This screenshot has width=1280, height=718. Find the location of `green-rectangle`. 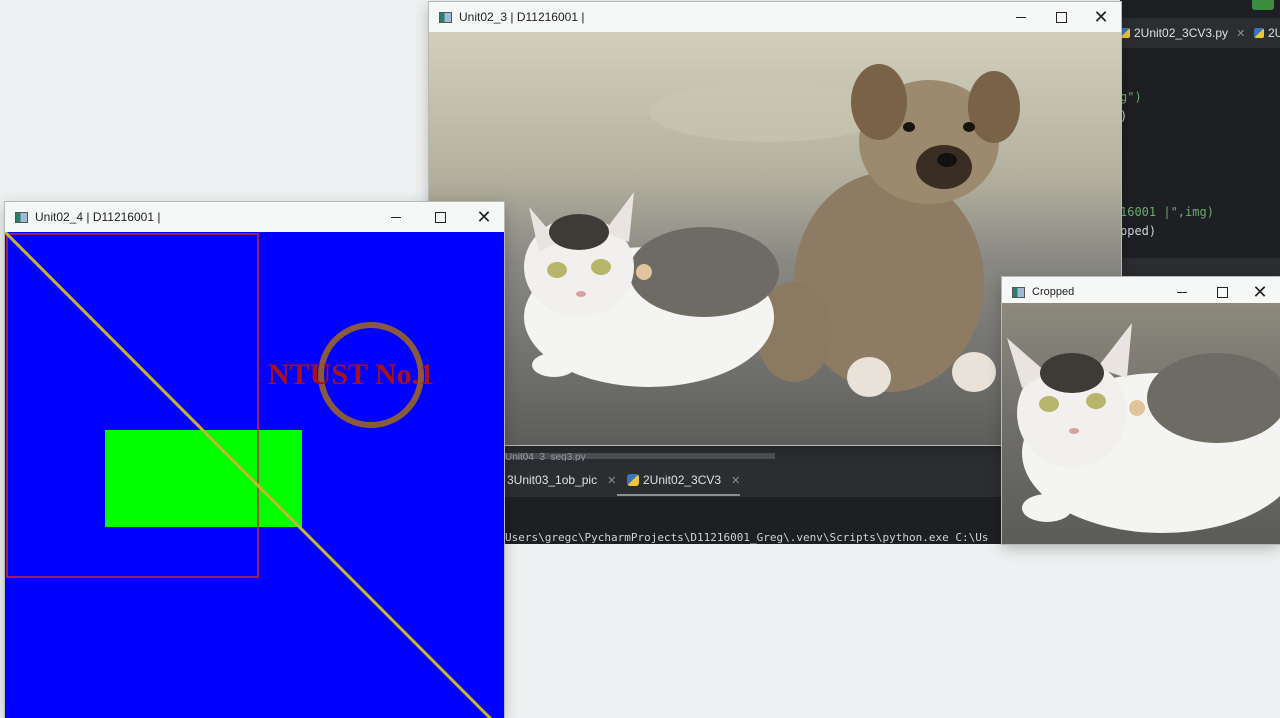

green-rectangle is located at coordinates (203, 478).